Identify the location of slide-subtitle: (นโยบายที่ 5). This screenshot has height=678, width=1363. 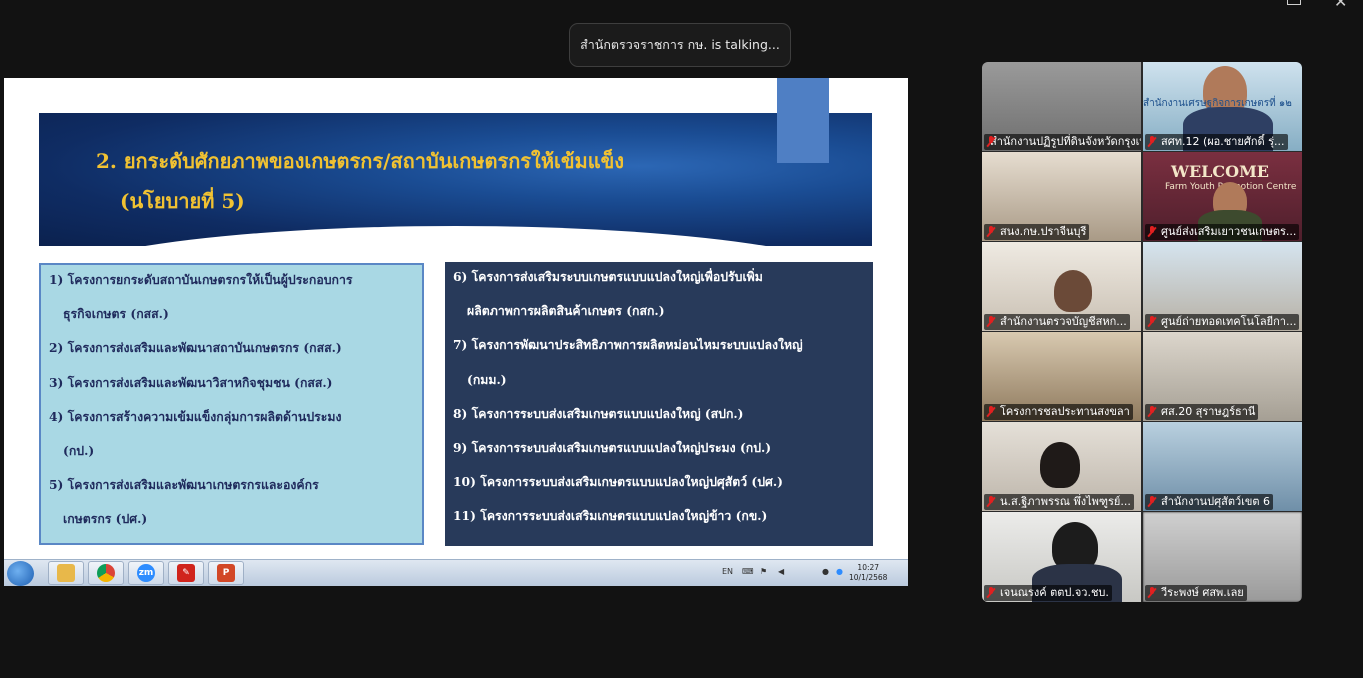
(182, 201).